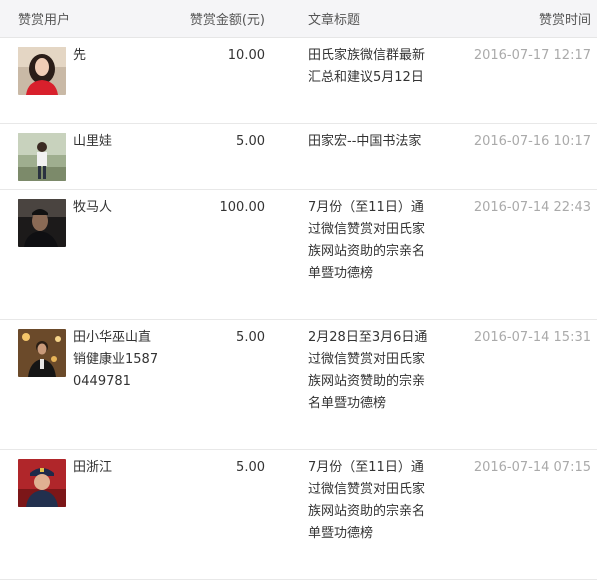 The height and width of the screenshot is (581, 597). I want to click on time-value: 2016-07-16 10:17, so click(532, 141).